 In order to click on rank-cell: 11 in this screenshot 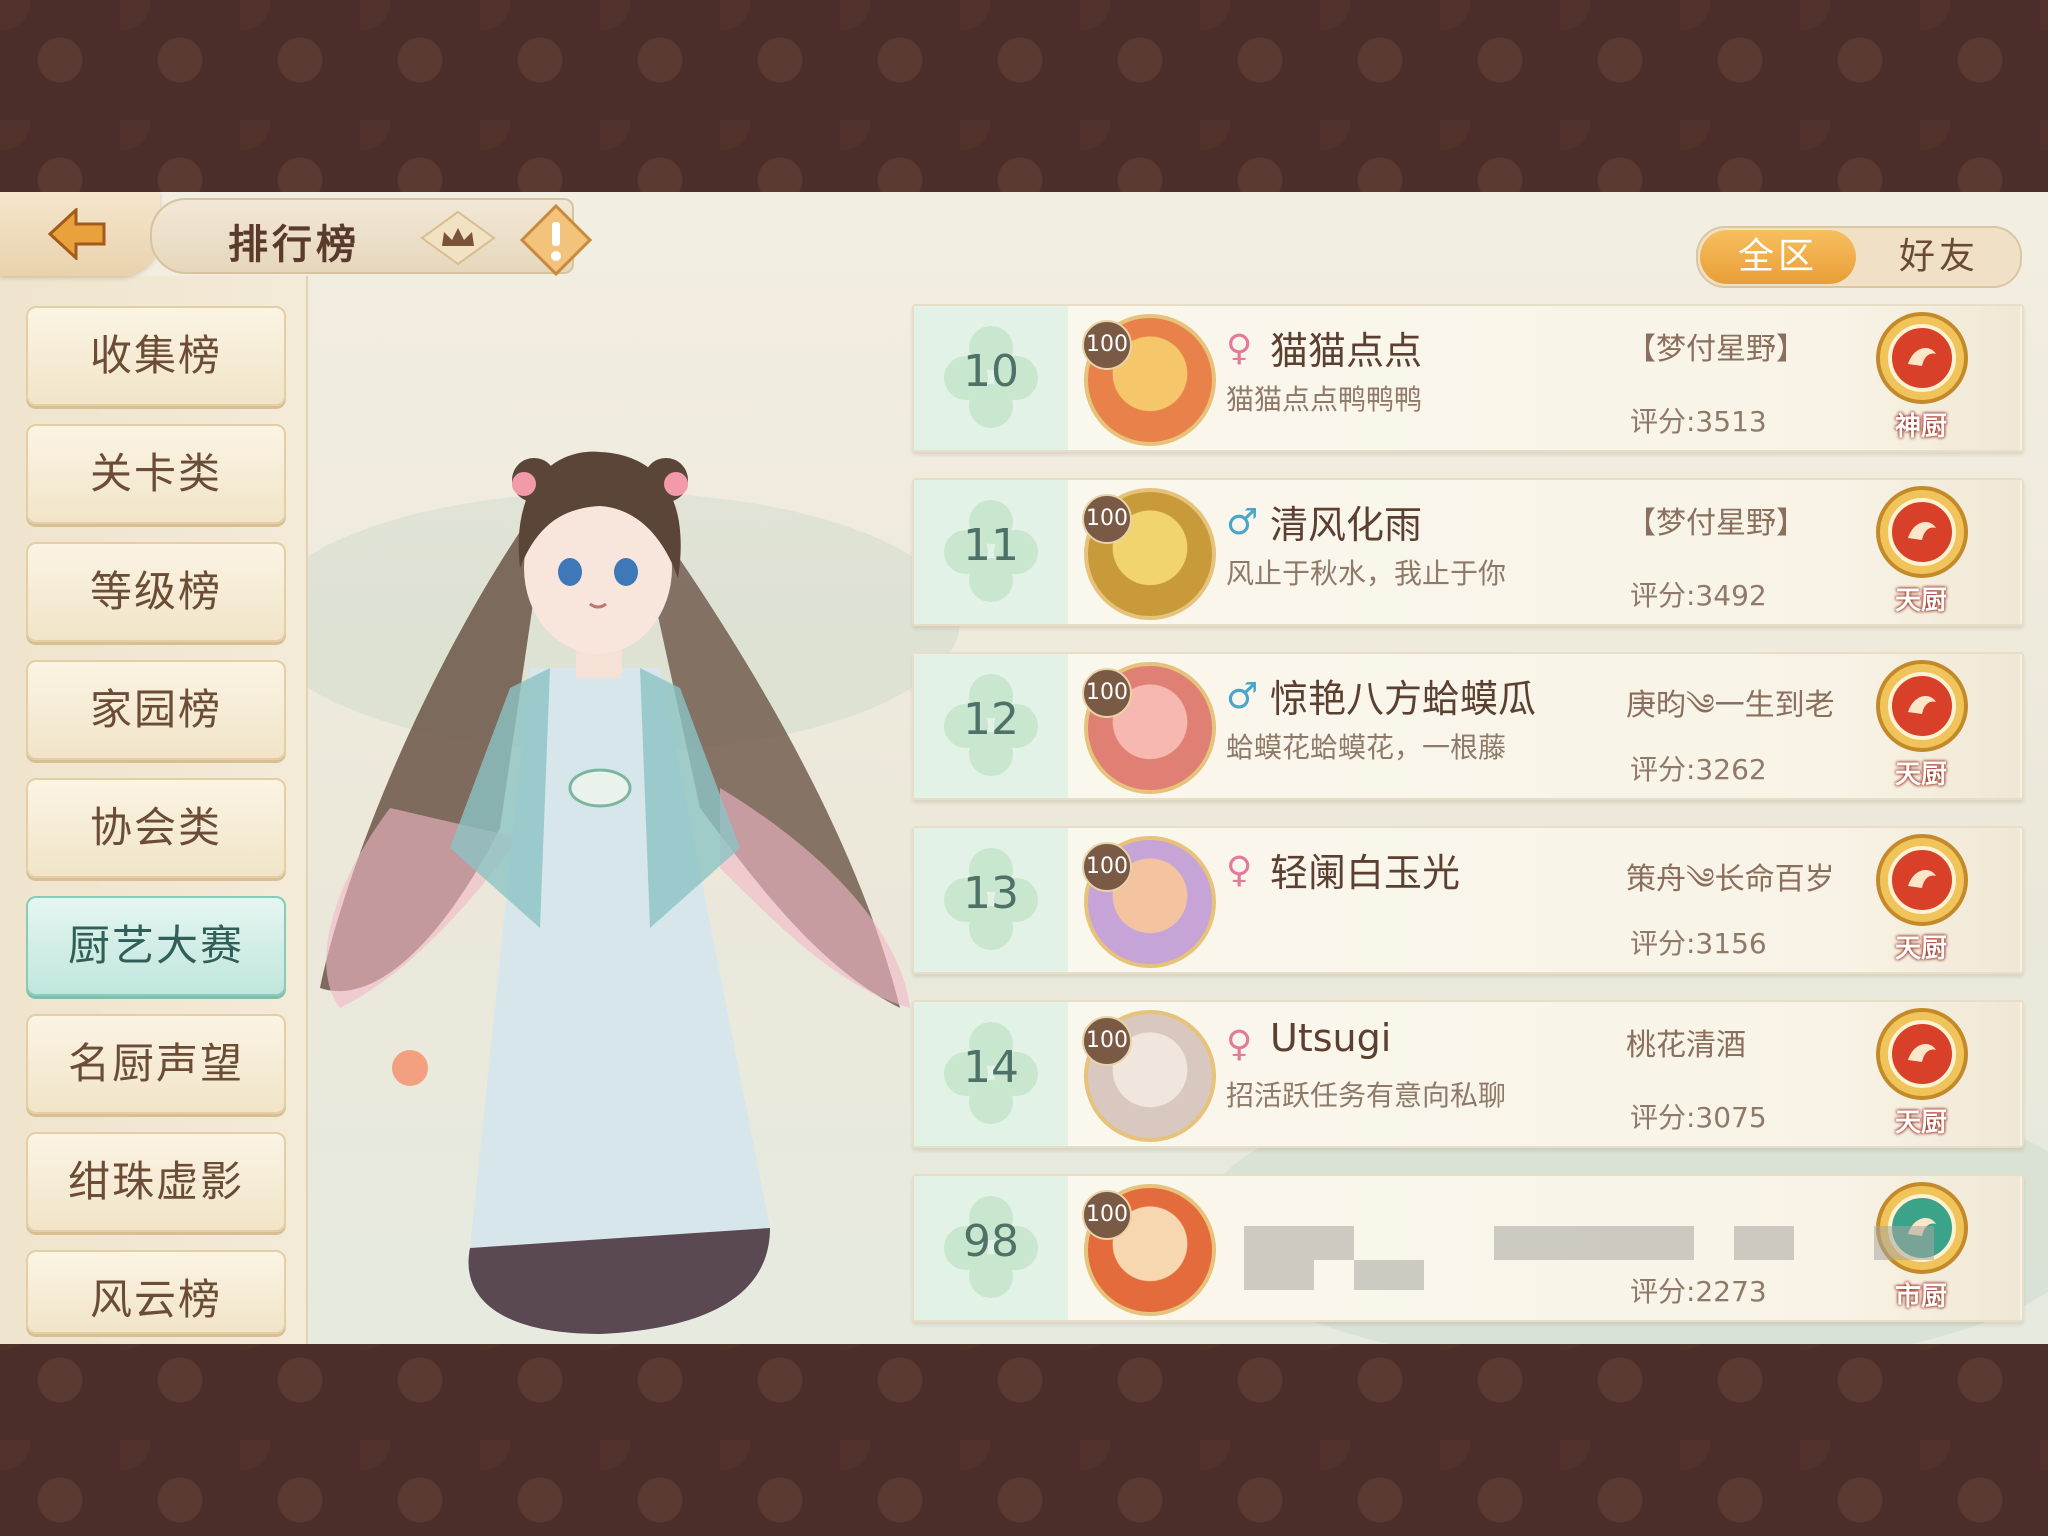, I will do `click(991, 552)`.